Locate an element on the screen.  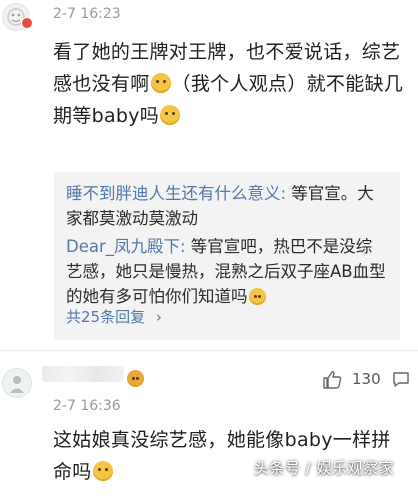
reply-button is located at coordinates (401, 381).